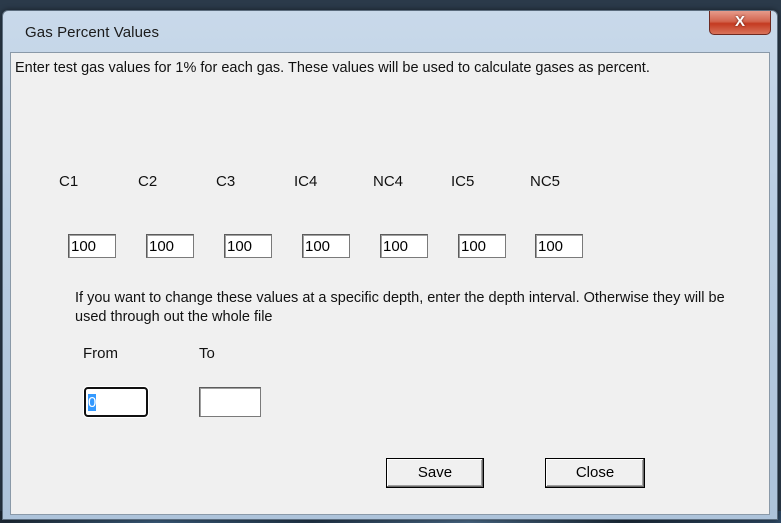  Describe the element at coordinates (404, 246) in the screenshot. I see `gas-input-nc4` at that location.